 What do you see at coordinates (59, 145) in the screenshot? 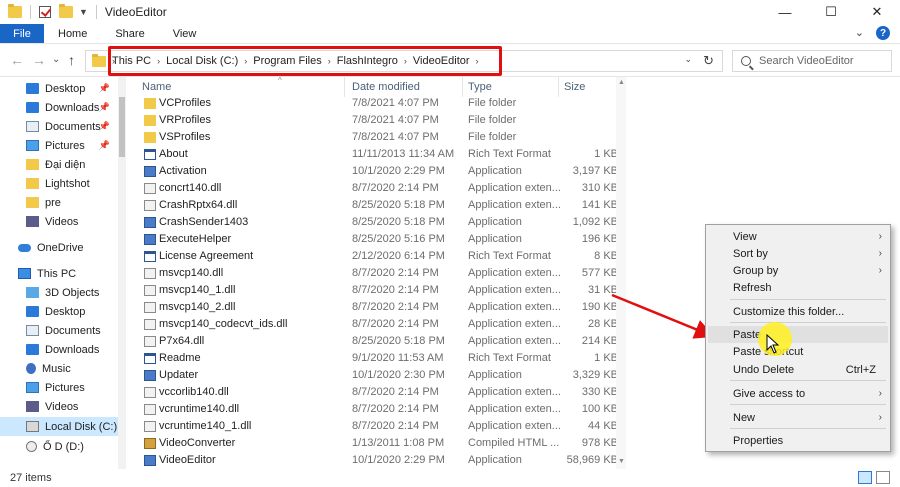
I see `sidebar-item-pictures: Pictures 📌` at bounding box center [59, 145].